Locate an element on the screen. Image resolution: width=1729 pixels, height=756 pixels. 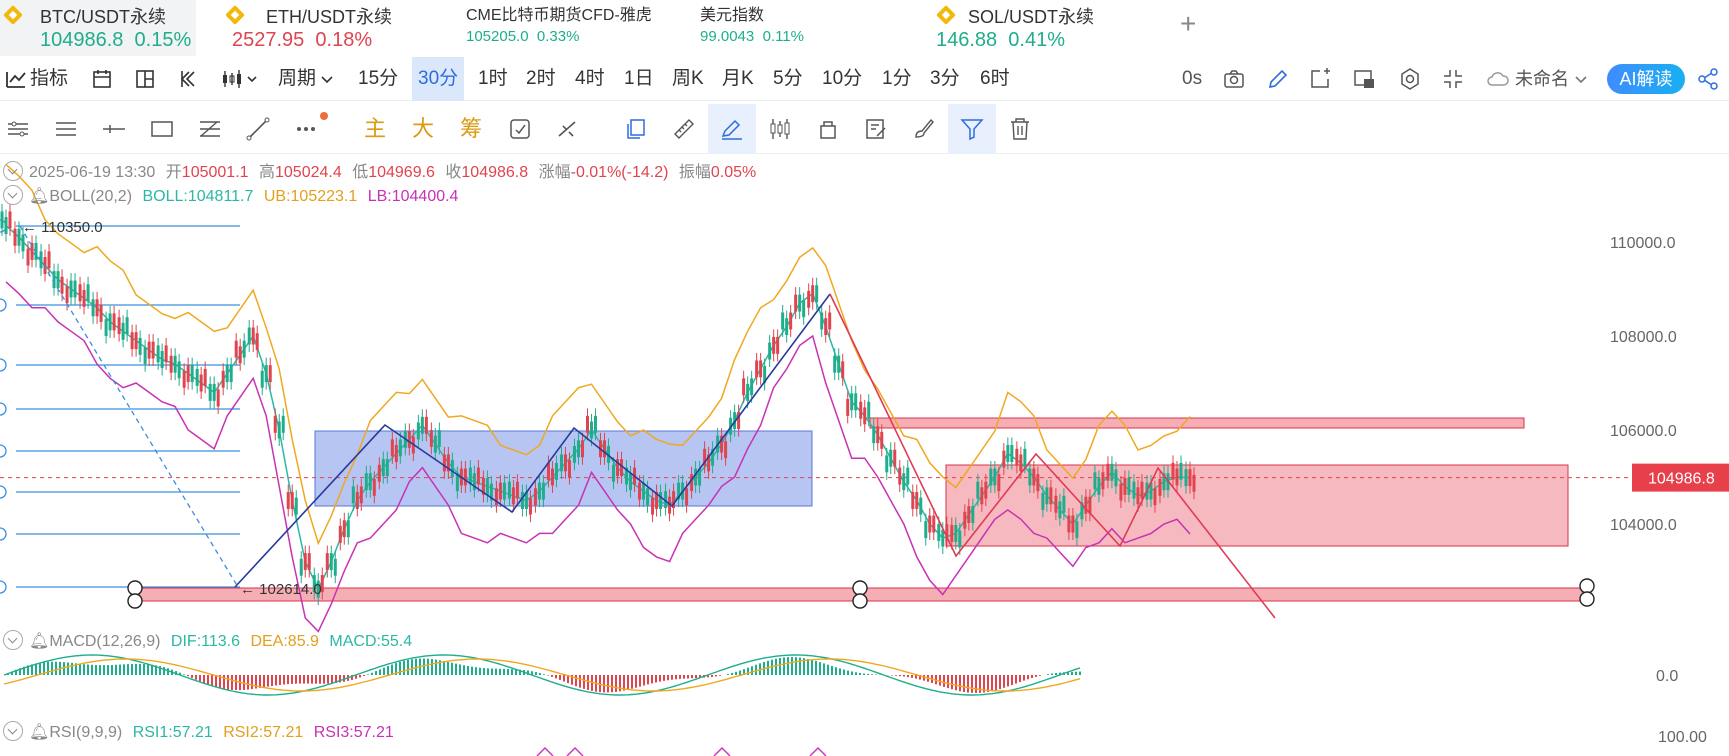
high-value: 105024.4 is located at coordinates (308, 172).